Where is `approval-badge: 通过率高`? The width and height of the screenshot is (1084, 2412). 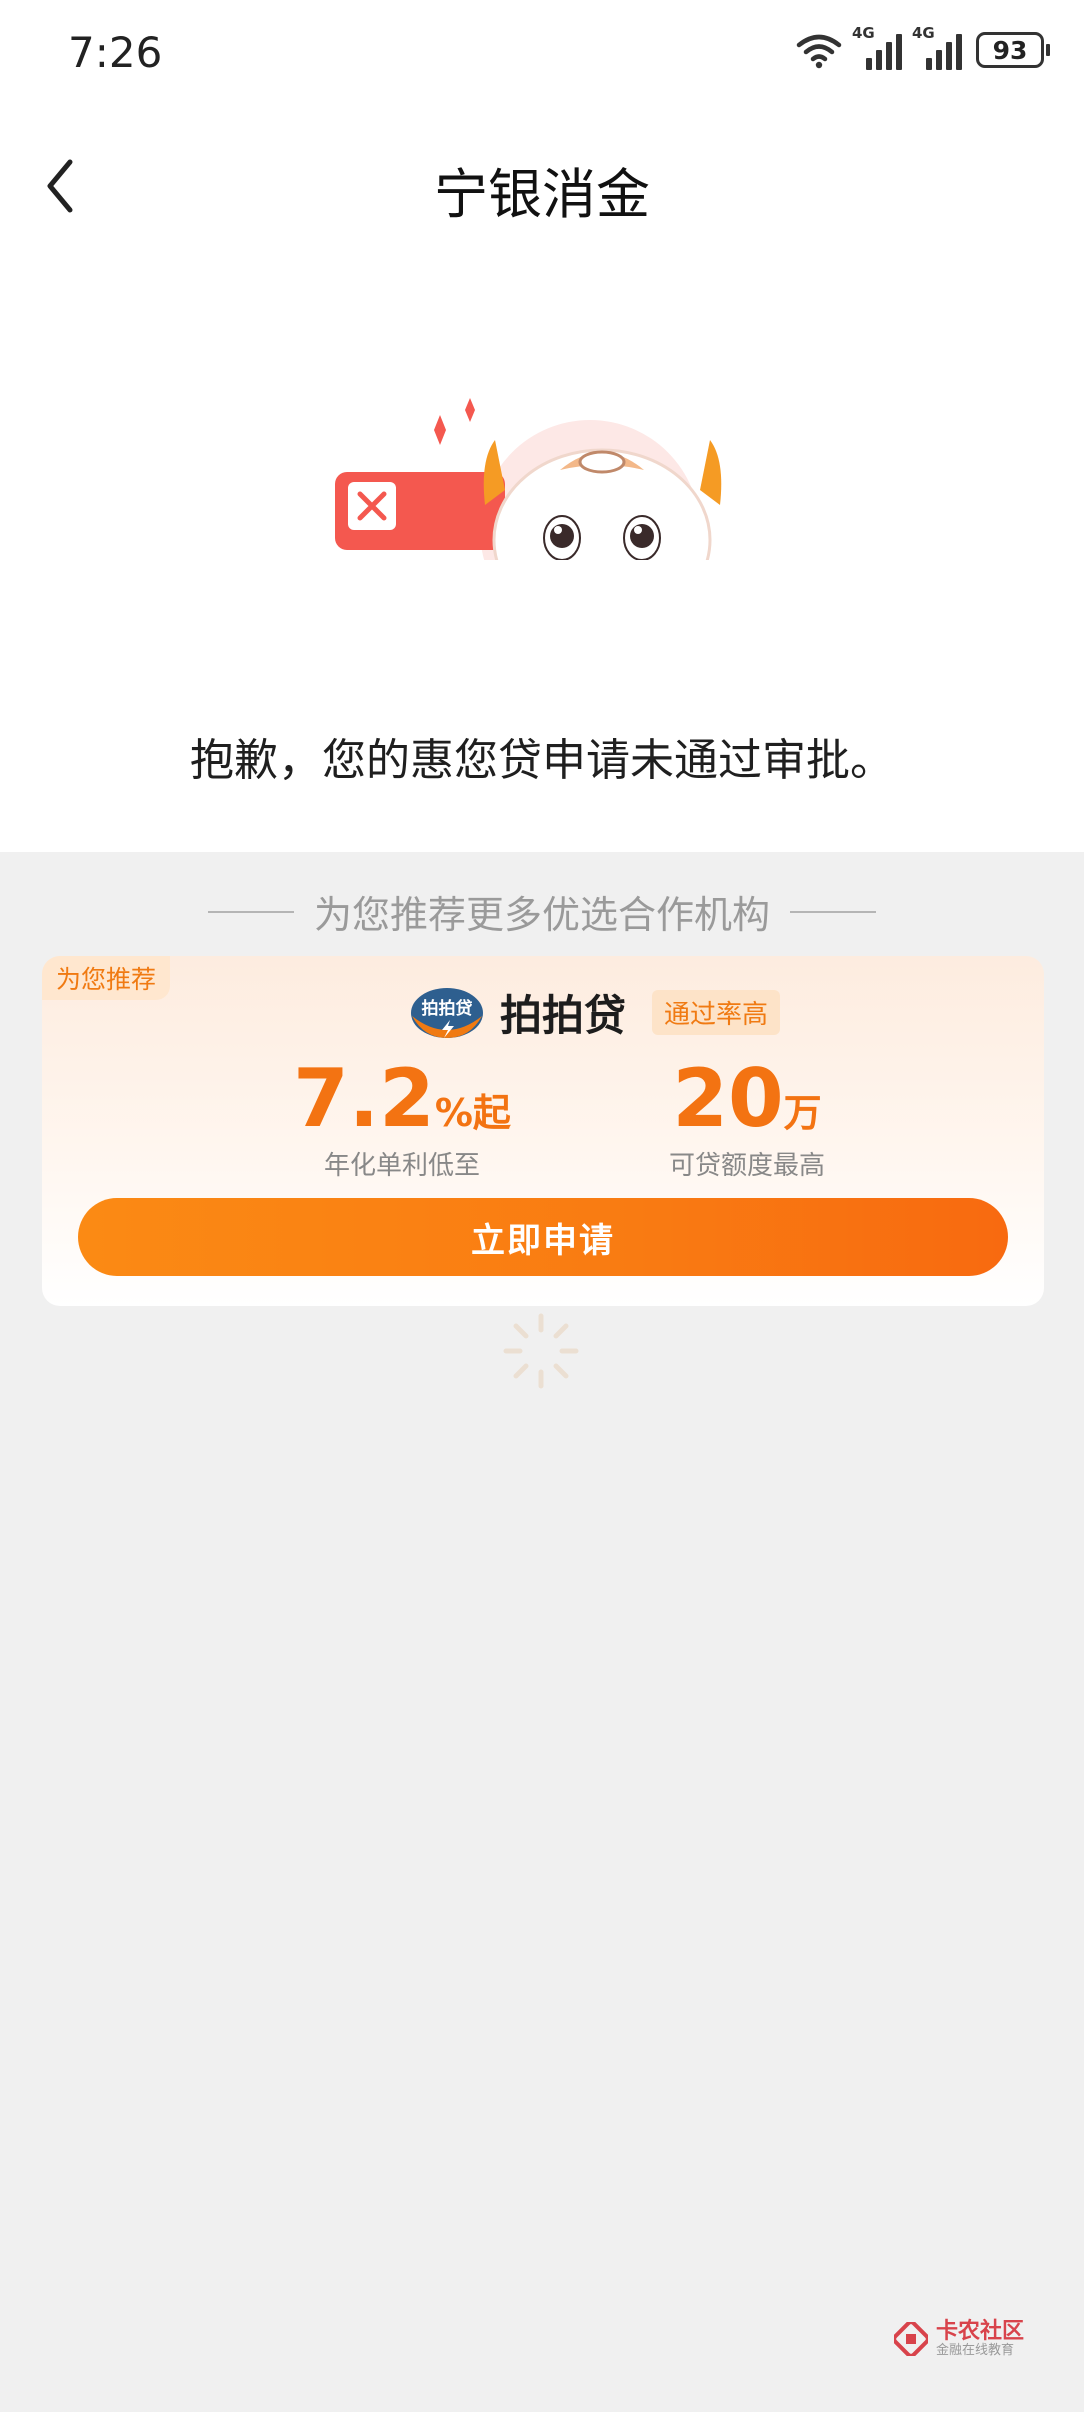
approval-badge: 通过率高 is located at coordinates (716, 1012).